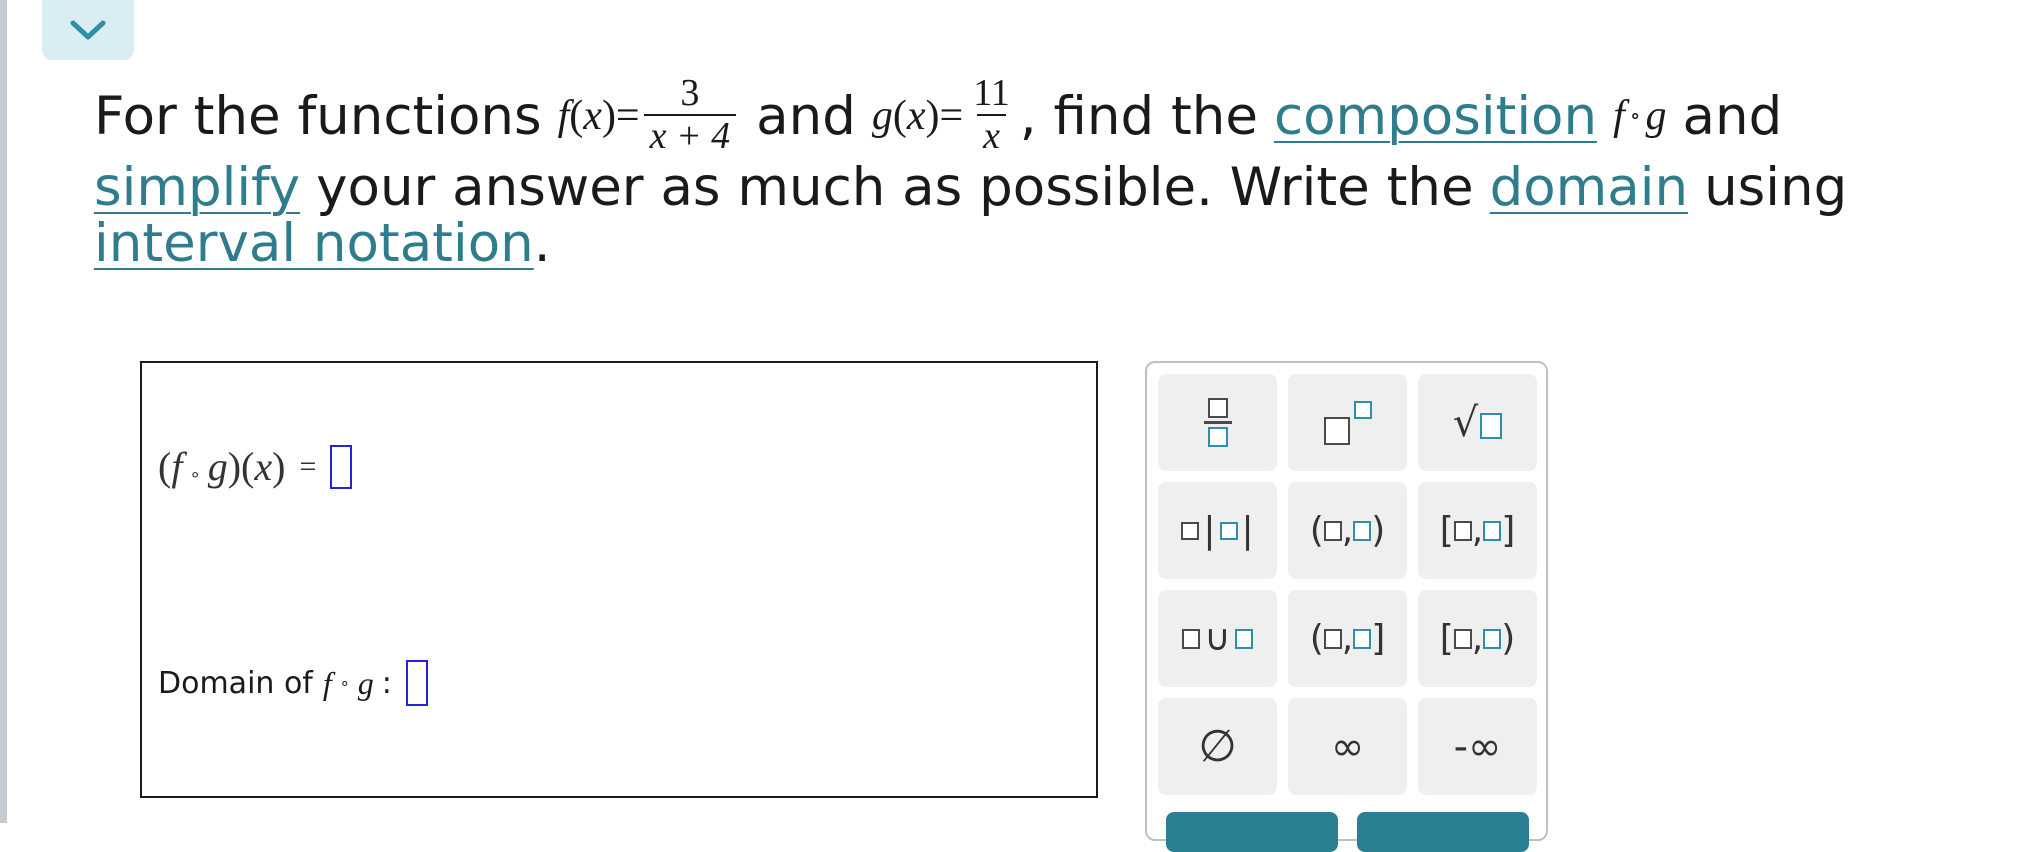 The width and height of the screenshot is (2041, 852). What do you see at coordinates (314, 243) in the screenshot?
I see `interval-notation-link: interval notation` at bounding box center [314, 243].